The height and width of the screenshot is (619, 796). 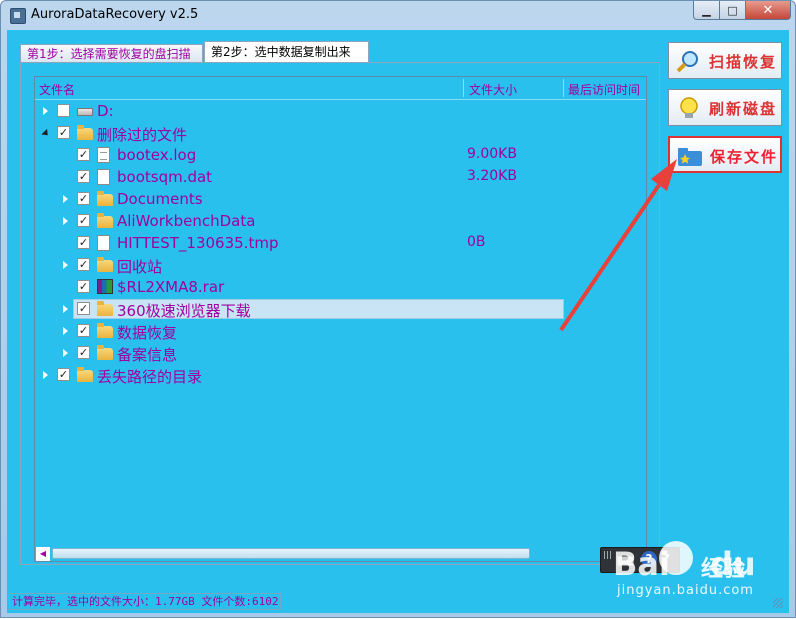 I want to click on row-checkbox, so click(x=63, y=110).